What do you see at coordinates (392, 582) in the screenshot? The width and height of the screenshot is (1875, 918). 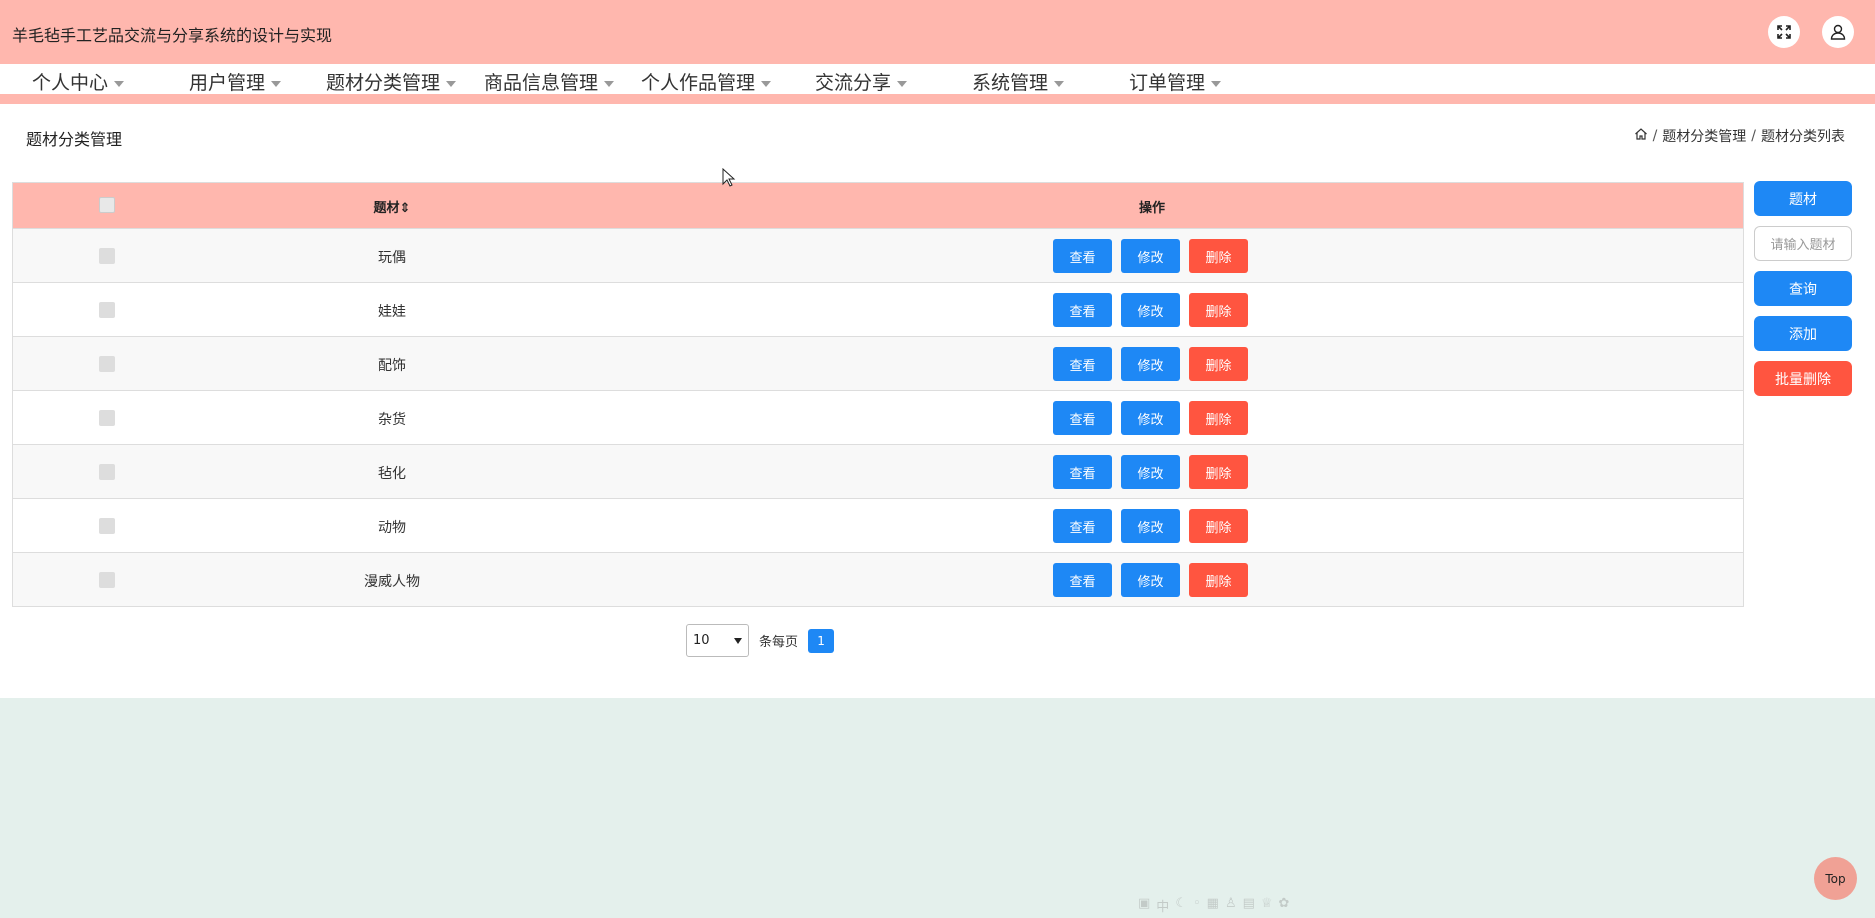 I see `row-name: 漫威人物` at bounding box center [392, 582].